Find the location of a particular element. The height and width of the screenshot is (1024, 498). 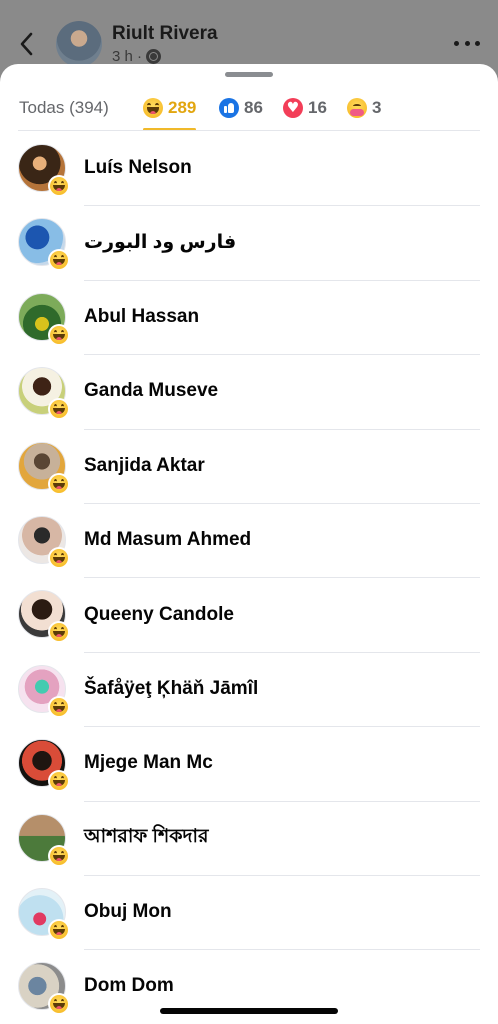

chevron-left-icon is located at coordinates (26, 44).